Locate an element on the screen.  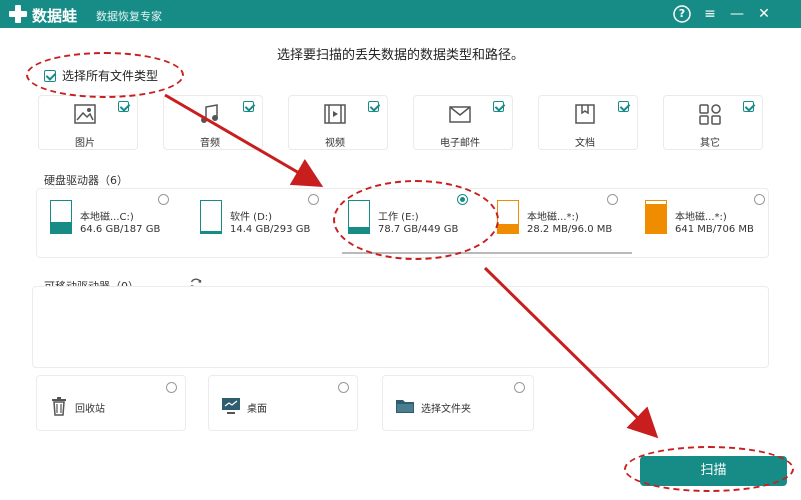
desktop-icon is located at coordinates (231, 406).